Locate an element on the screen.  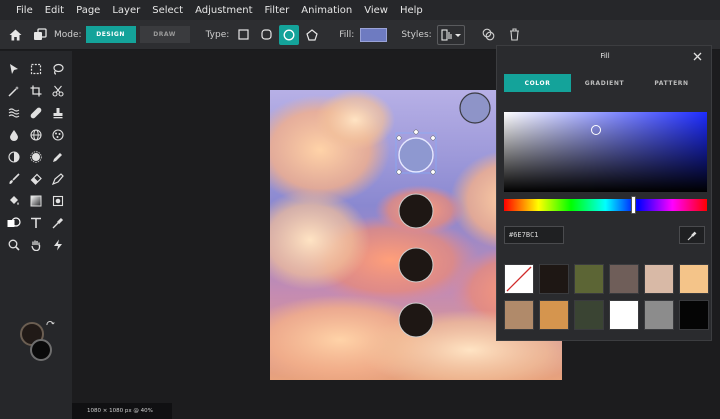
ellipse-shape-selected is located at coordinates (416, 155).